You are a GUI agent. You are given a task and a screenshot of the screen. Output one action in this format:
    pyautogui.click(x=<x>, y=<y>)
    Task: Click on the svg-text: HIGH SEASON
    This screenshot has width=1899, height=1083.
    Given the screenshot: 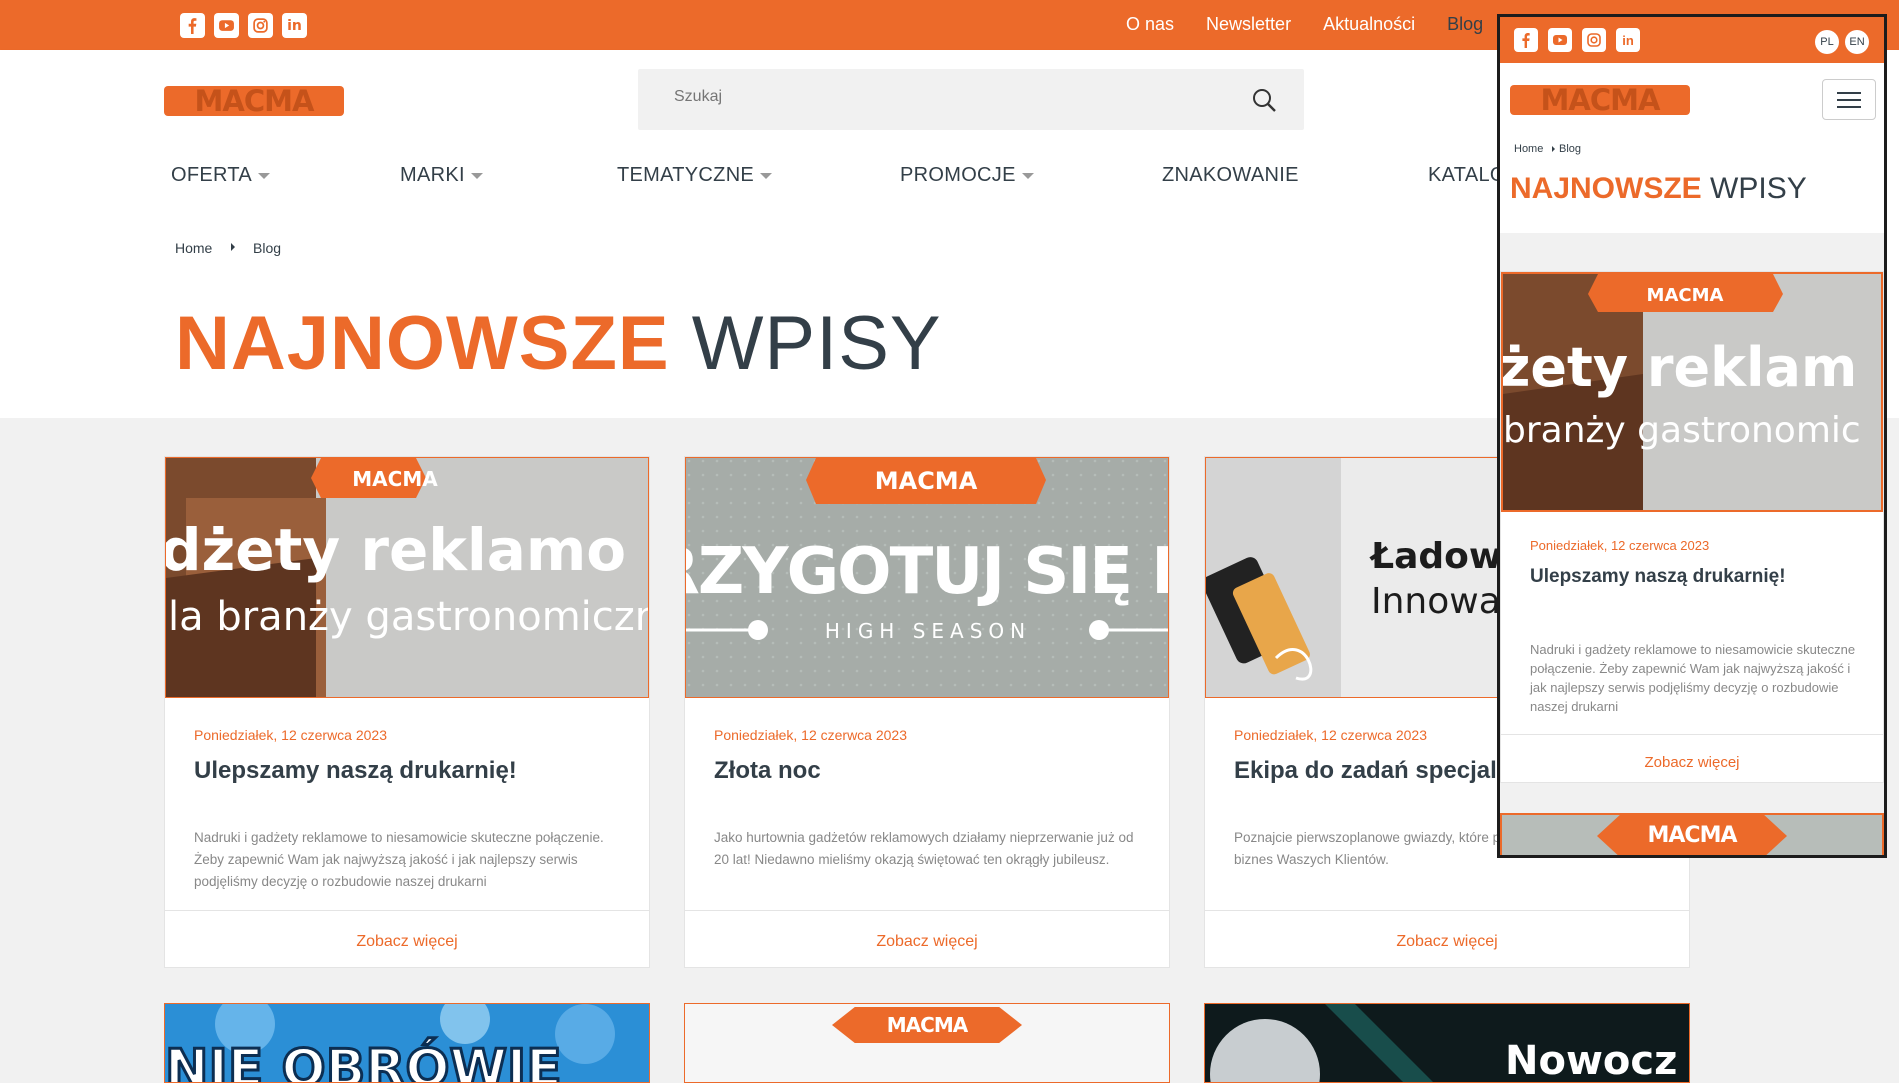 What is the action you would take?
    pyautogui.click(x=928, y=631)
    